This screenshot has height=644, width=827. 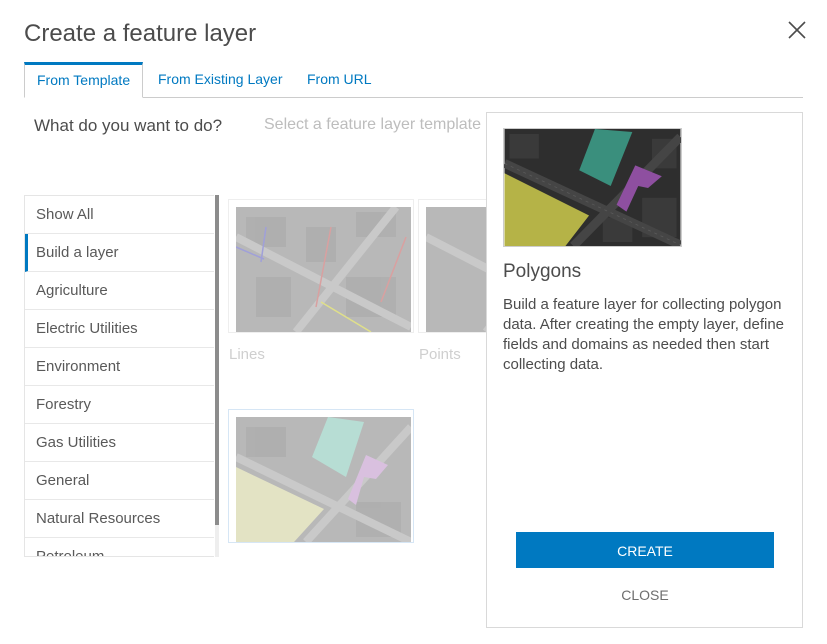 I want to click on template-select: Select a feature layer template, so click(x=372, y=125).